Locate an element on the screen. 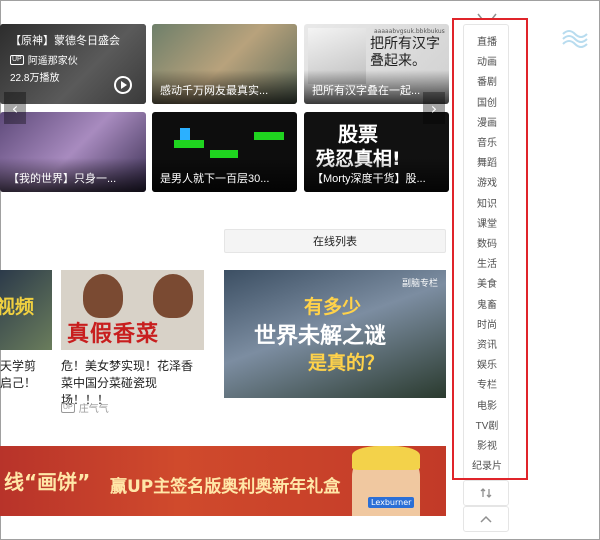 Image resolution: width=600 pixels, height=540 pixels. promo-banner: 线“画饼” 赢UP主签名版奥利奥新年礼盒 Lexburner is located at coordinates (223, 481).